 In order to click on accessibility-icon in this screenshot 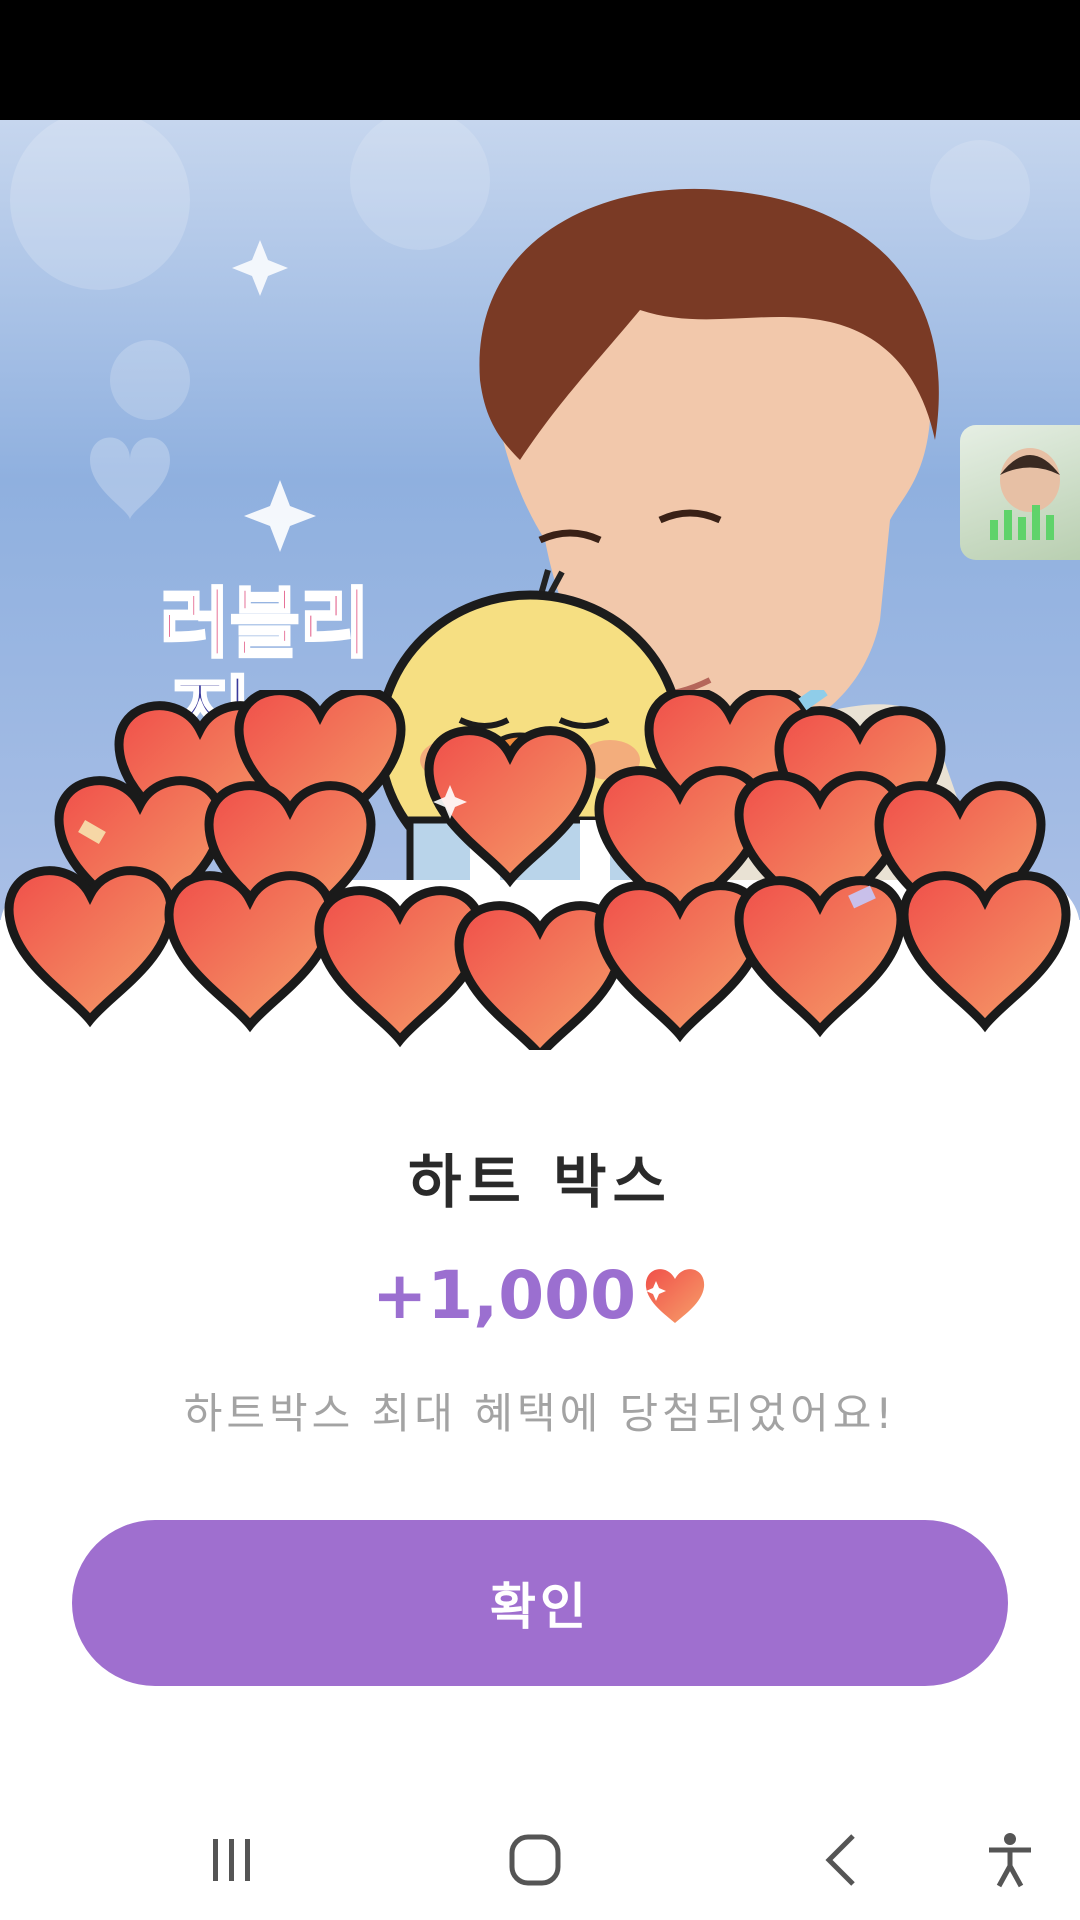, I will do `click(1010, 1860)`.